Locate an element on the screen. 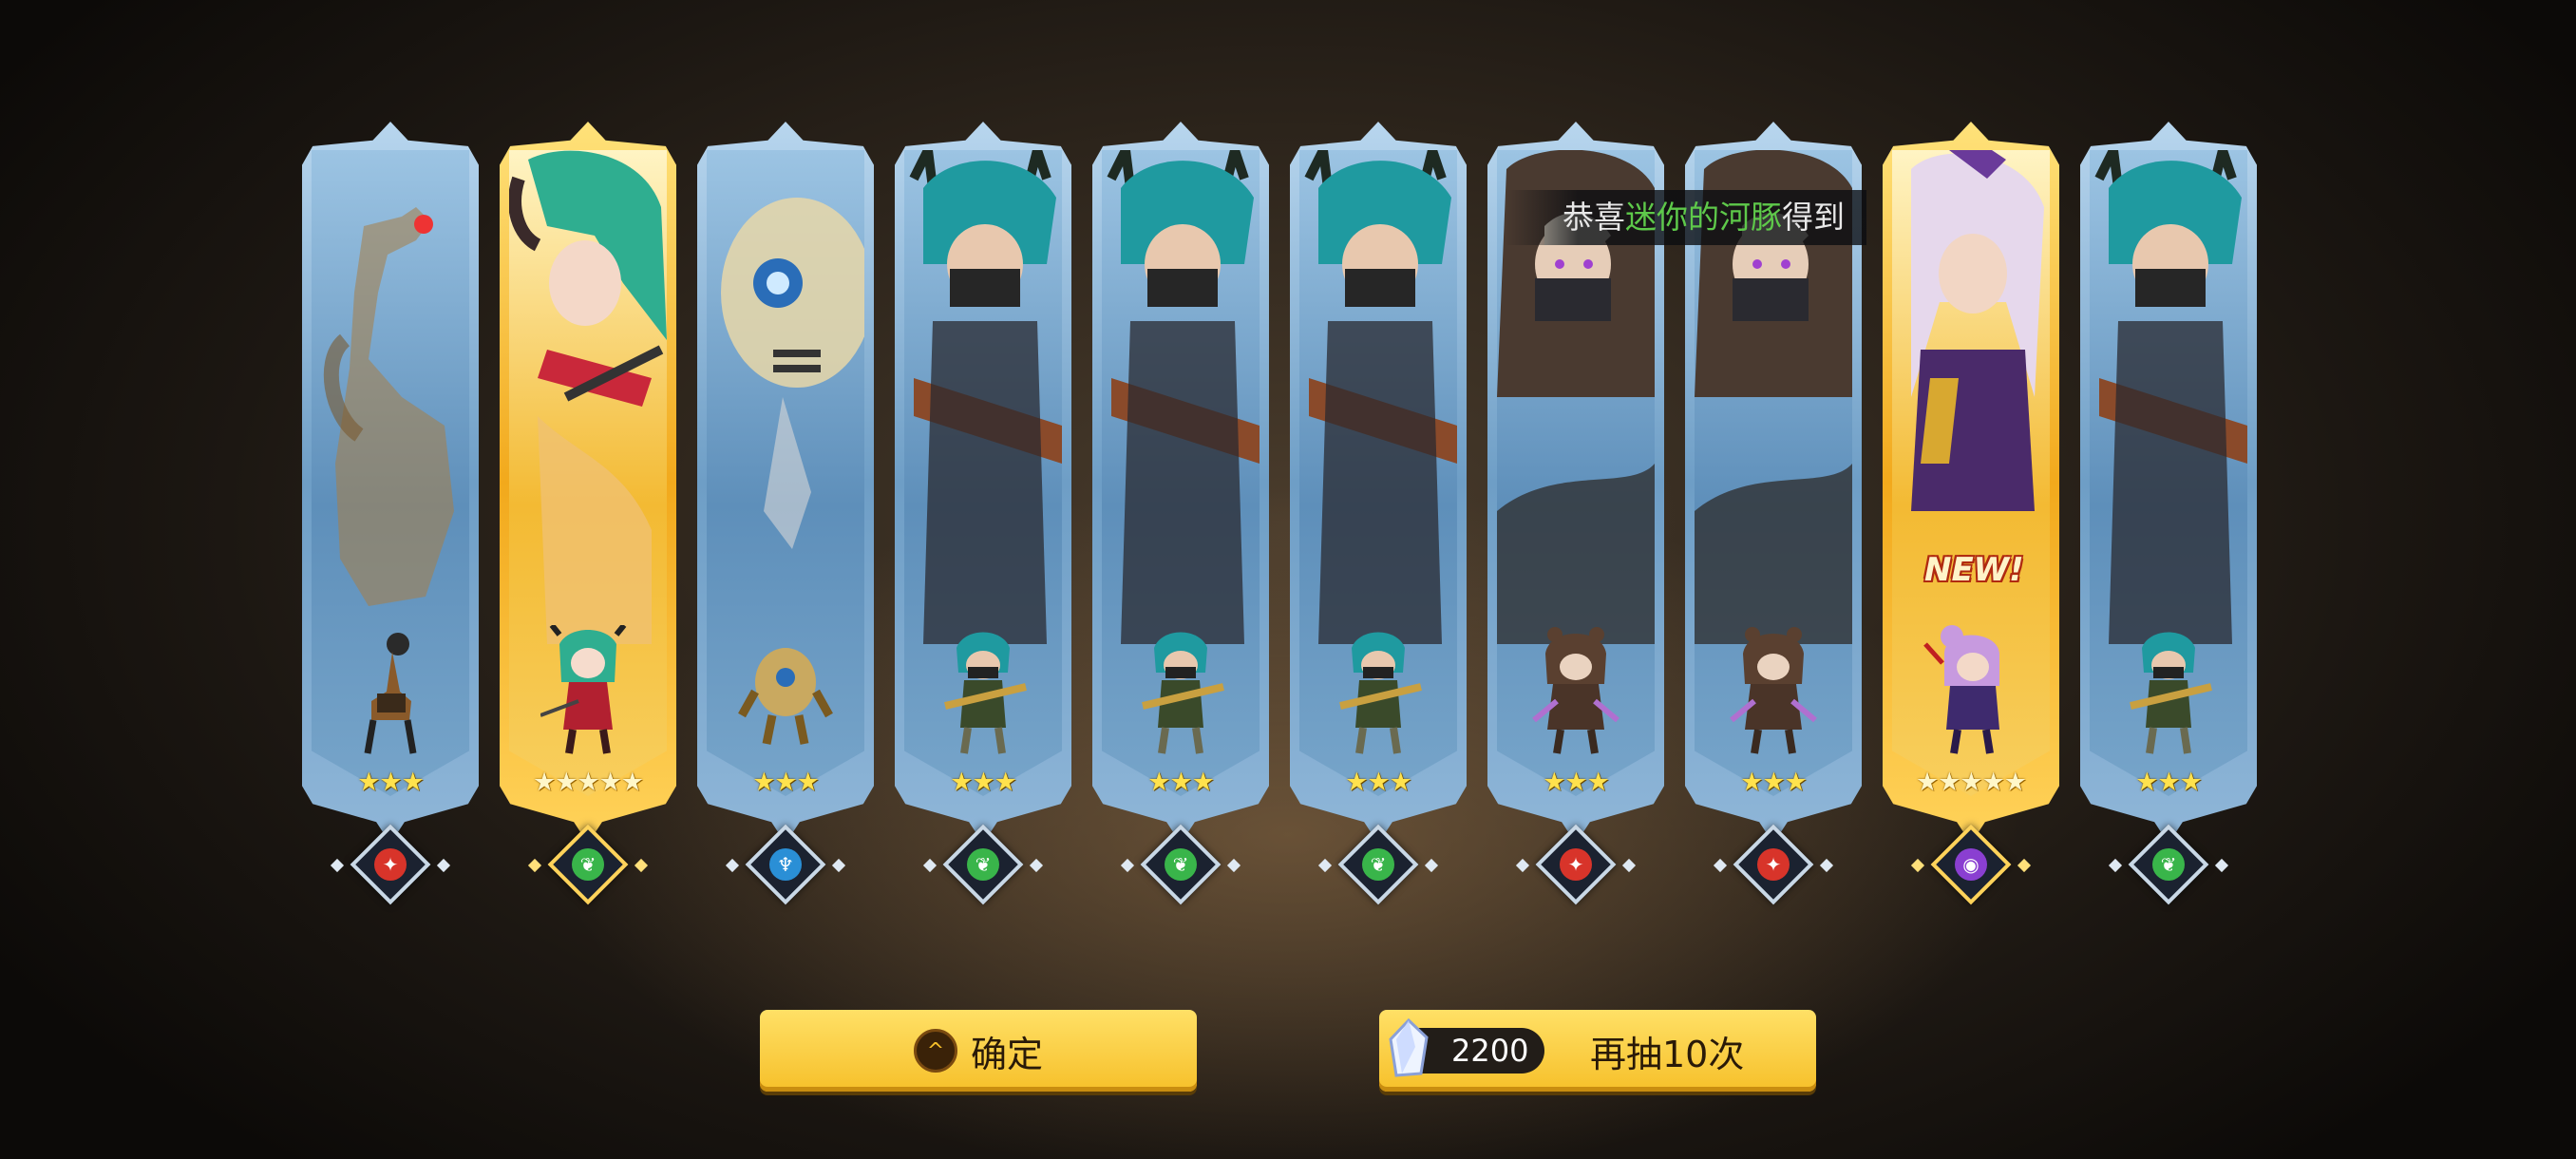  toast-suffix: 得到 is located at coordinates (1813, 217).